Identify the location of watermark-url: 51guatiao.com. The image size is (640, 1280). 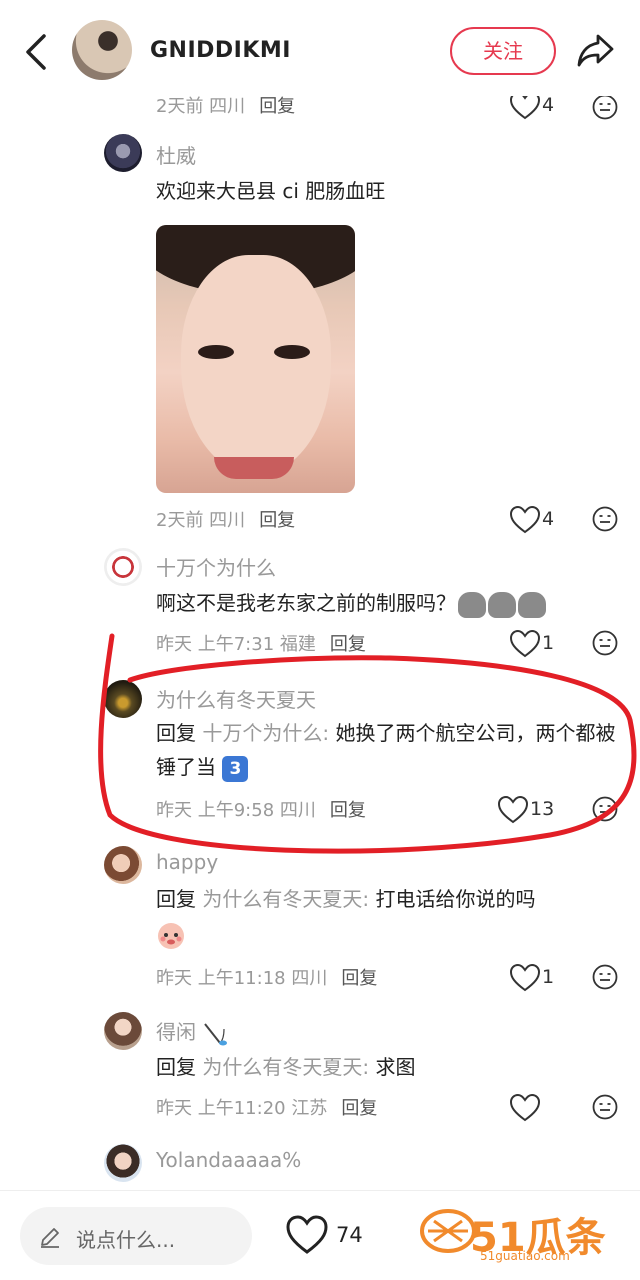
(525, 1256).